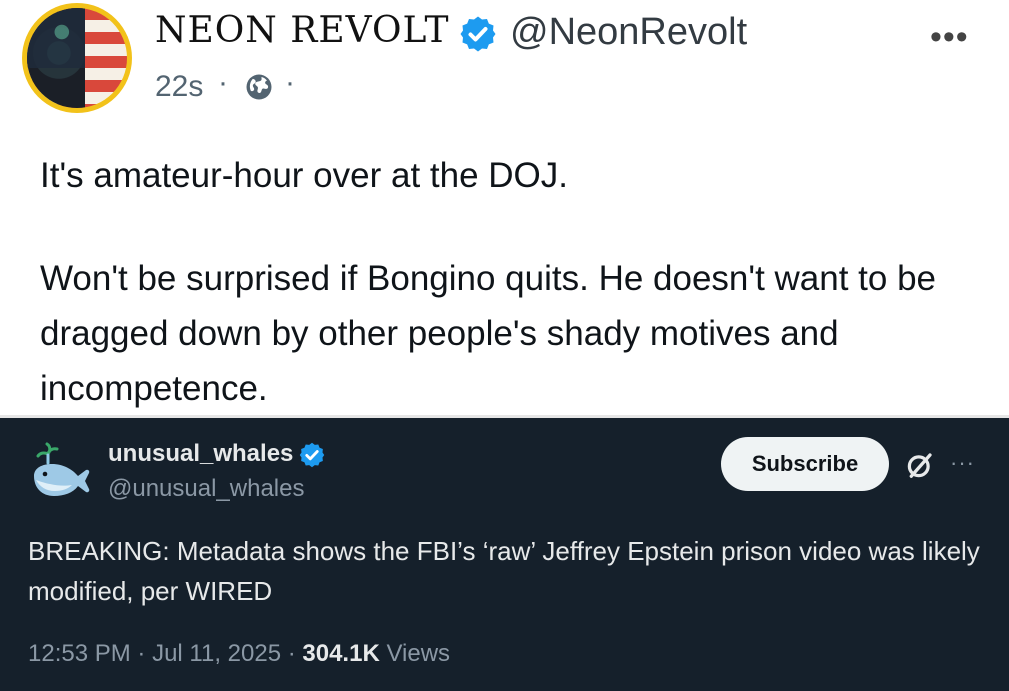 The image size is (1009, 691). Describe the element at coordinates (200, 454) in the screenshot. I see `quoted-display-name: unusual_whales` at that location.